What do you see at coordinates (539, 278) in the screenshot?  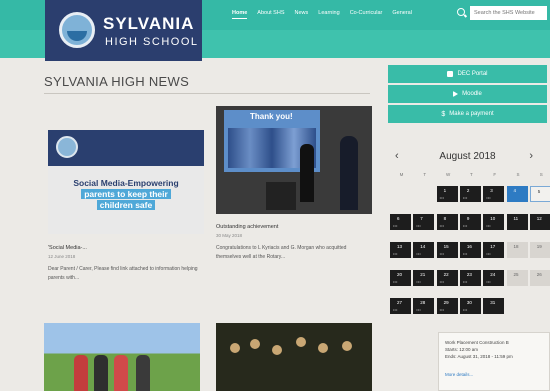 I see `calendar-day: 26` at bounding box center [539, 278].